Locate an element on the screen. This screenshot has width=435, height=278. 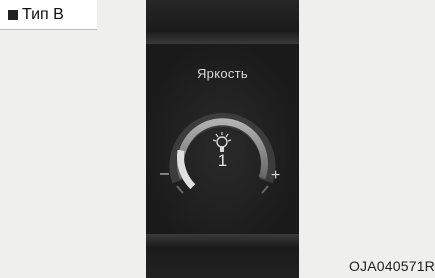
figure-code: OJA040571R is located at coordinates (391, 266).